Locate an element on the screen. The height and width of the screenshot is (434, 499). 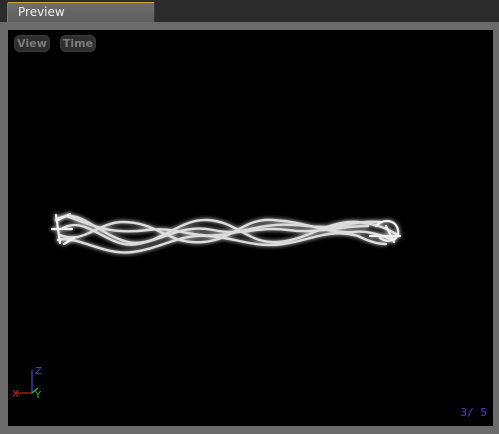
y-axis-label: Y is located at coordinates (38, 395).